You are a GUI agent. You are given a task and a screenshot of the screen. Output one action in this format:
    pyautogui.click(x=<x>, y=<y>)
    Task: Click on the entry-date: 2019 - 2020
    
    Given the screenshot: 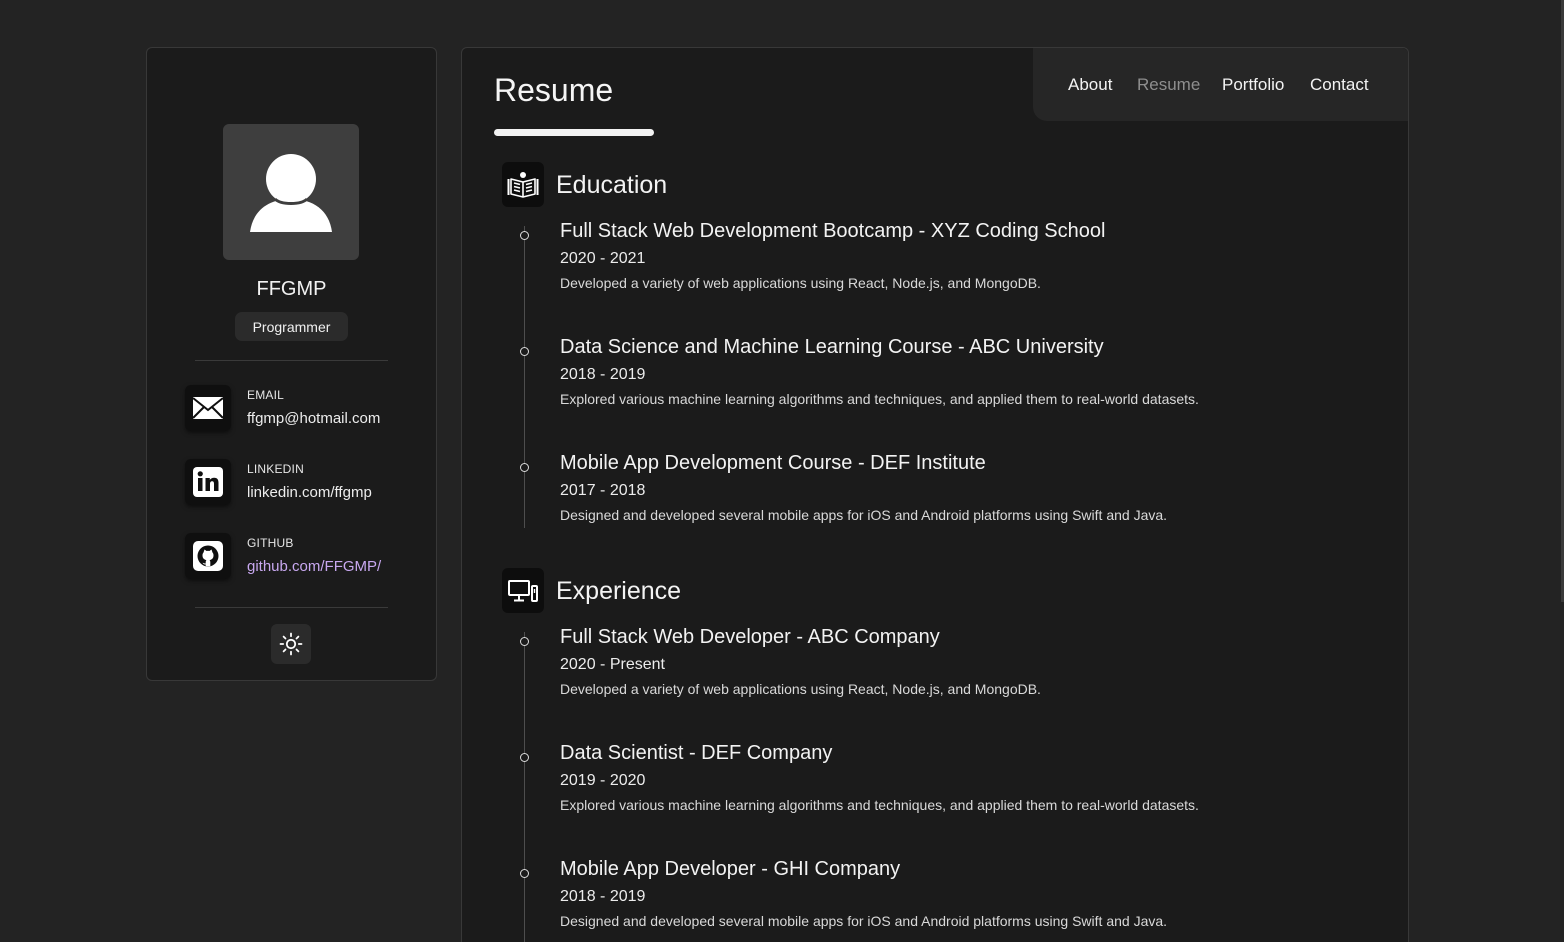 What is the action you would take?
    pyautogui.click(x=603, y=780)
    